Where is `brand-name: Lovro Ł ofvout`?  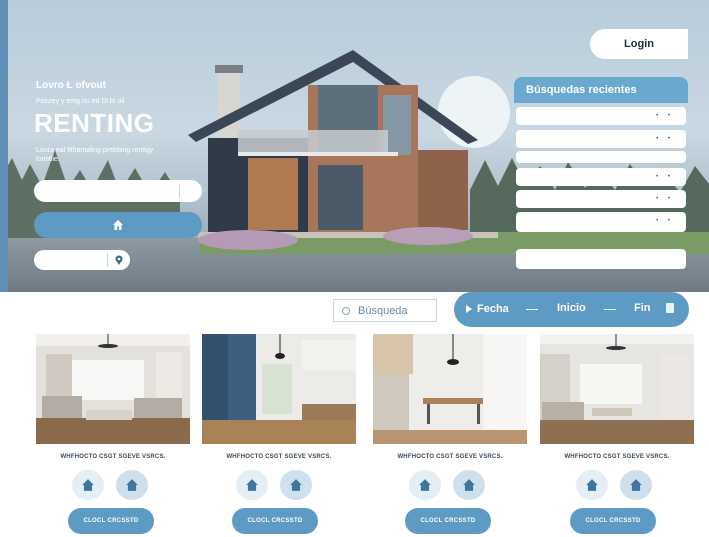 brand-name: Lovro Ł ofvout is located at coordinates (71, 85).